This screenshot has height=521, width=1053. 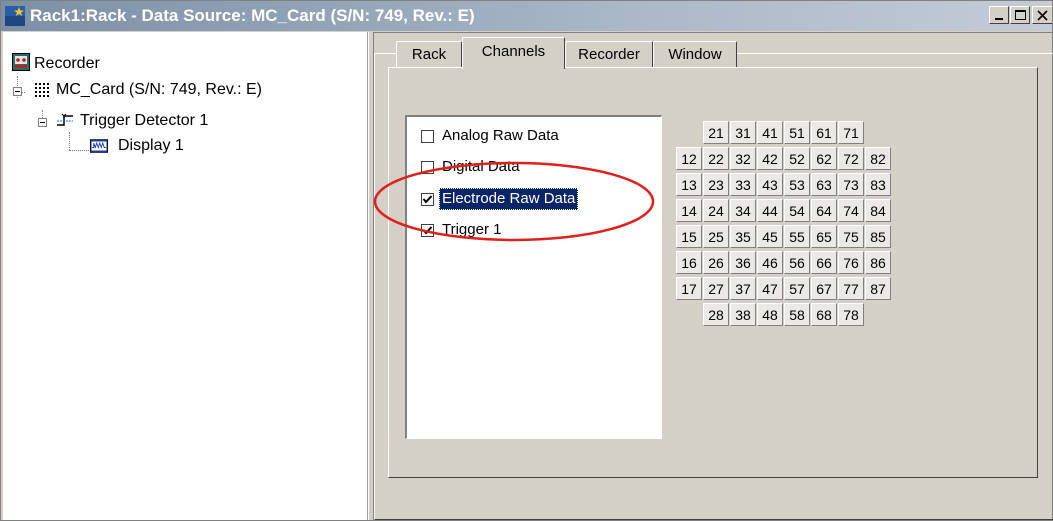 What do you see at coordinates (797, 210) in the screenshot?
I see `channel-button: 54` at bounding box center [797, 210].